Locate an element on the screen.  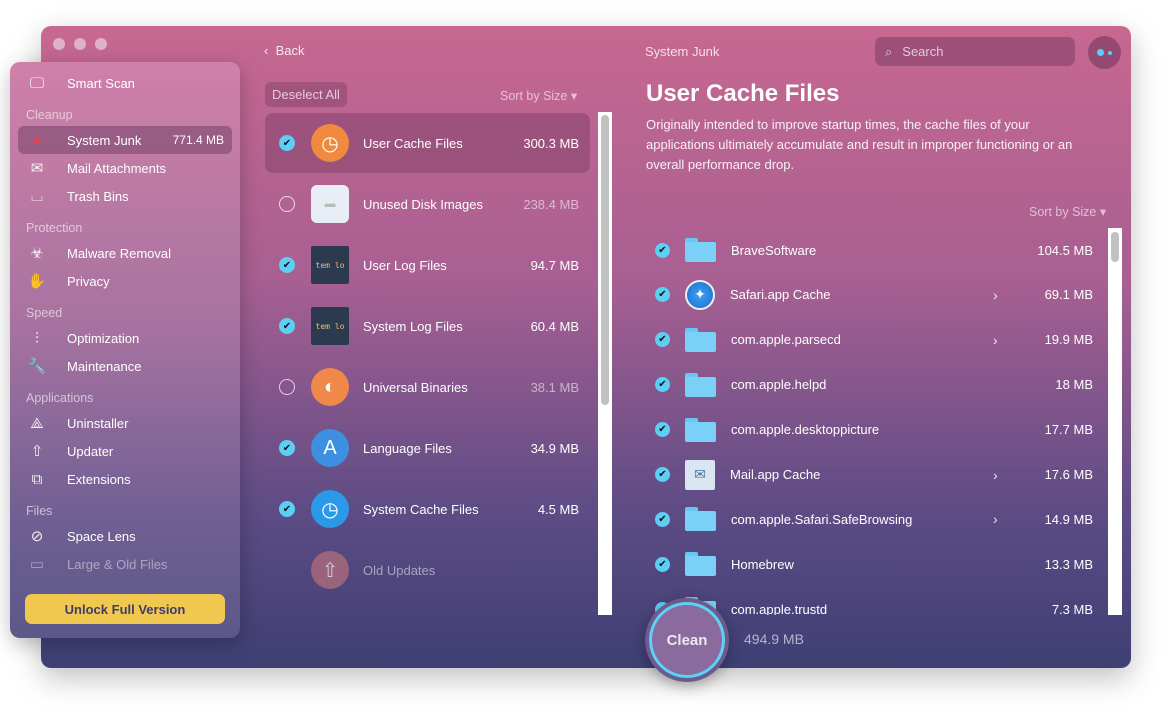
detail-sort-dropdown: Sort by Size ▾ is located at coordinates (1067, 211).